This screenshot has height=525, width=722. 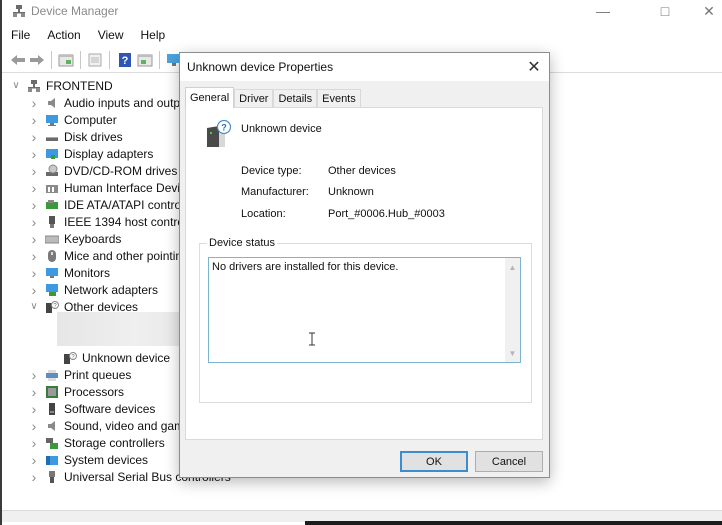 What do you see at coordinates (339, 98) in the screenshot?
I see `tab-events: Events` at bounding box center [339, 98].